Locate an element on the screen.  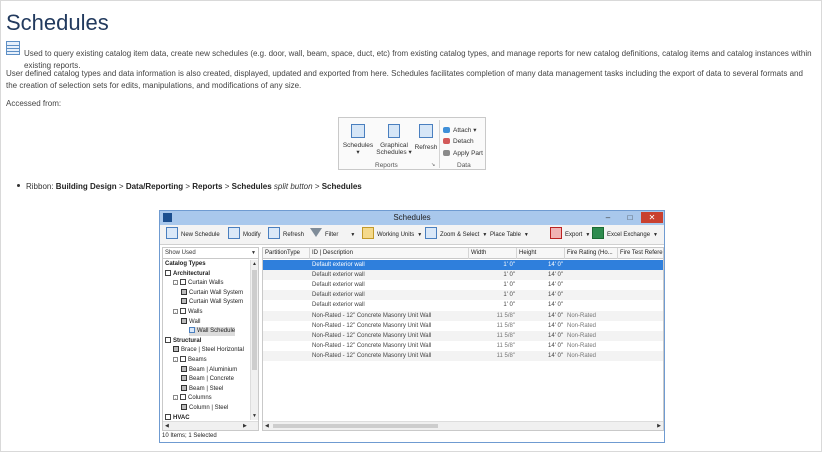
column-header: PartitionType is located at coordinates (286, 253).